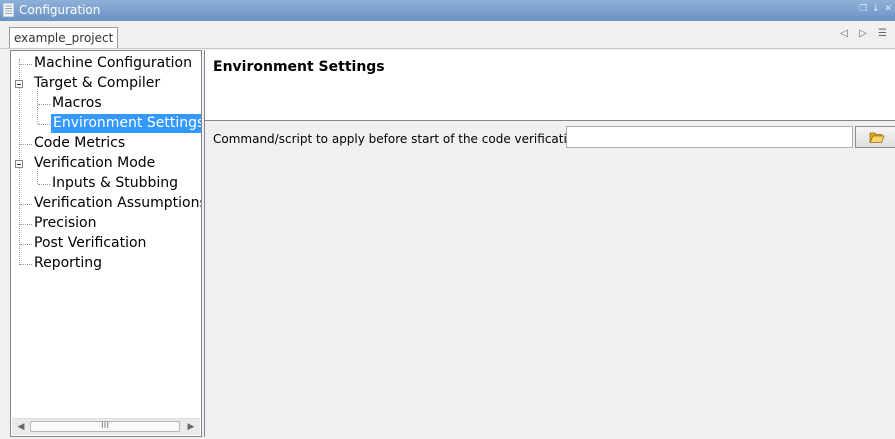  What do you see at coordinates (77, 103) in the screenshot?
I see `tree-item-macros: Macros` at bounding box center [77, 103].